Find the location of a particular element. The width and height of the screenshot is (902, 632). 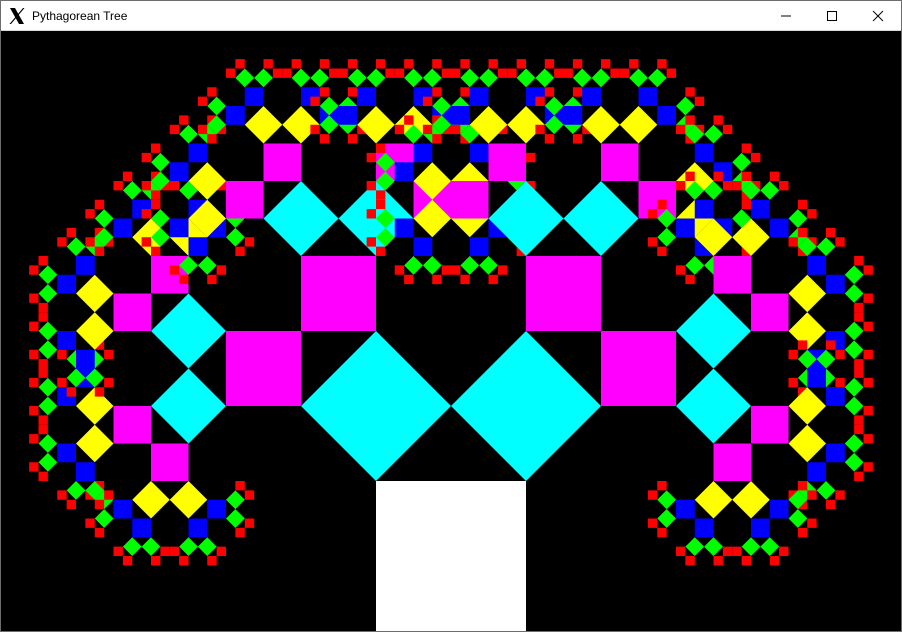

minimize-icon is located at coordinates (786, 16).